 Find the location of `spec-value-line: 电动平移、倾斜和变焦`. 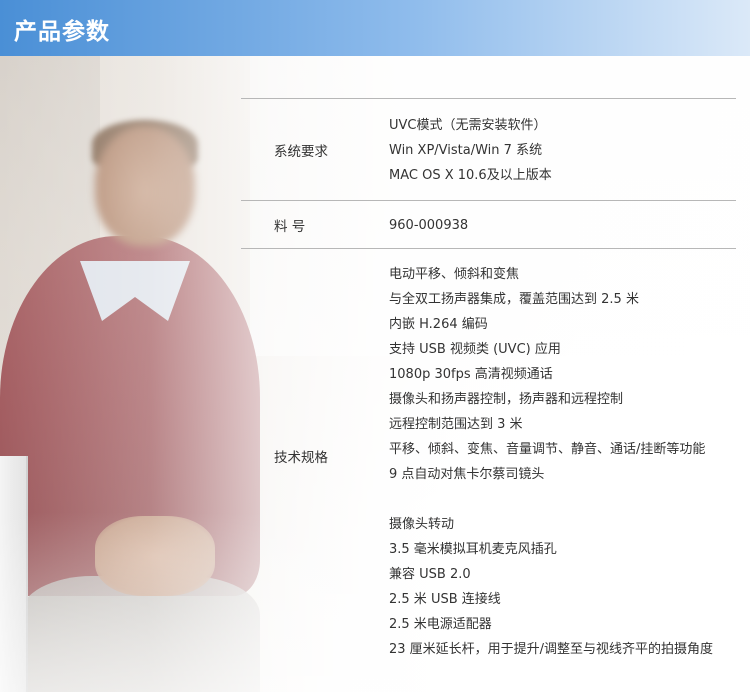

spec-value-line: 电动平移、倾斜和变焦 is located at coordinates (454, 274).